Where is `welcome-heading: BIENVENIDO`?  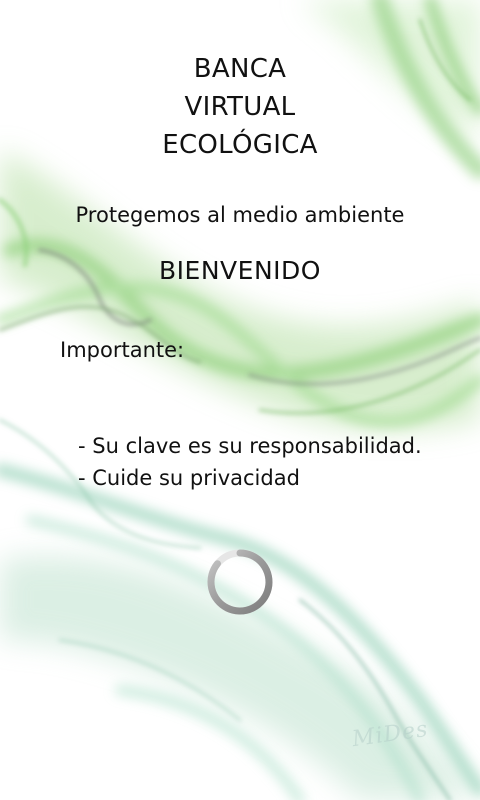 welcome-heading: BIENVENIDO is located at coordinates (240, 270).